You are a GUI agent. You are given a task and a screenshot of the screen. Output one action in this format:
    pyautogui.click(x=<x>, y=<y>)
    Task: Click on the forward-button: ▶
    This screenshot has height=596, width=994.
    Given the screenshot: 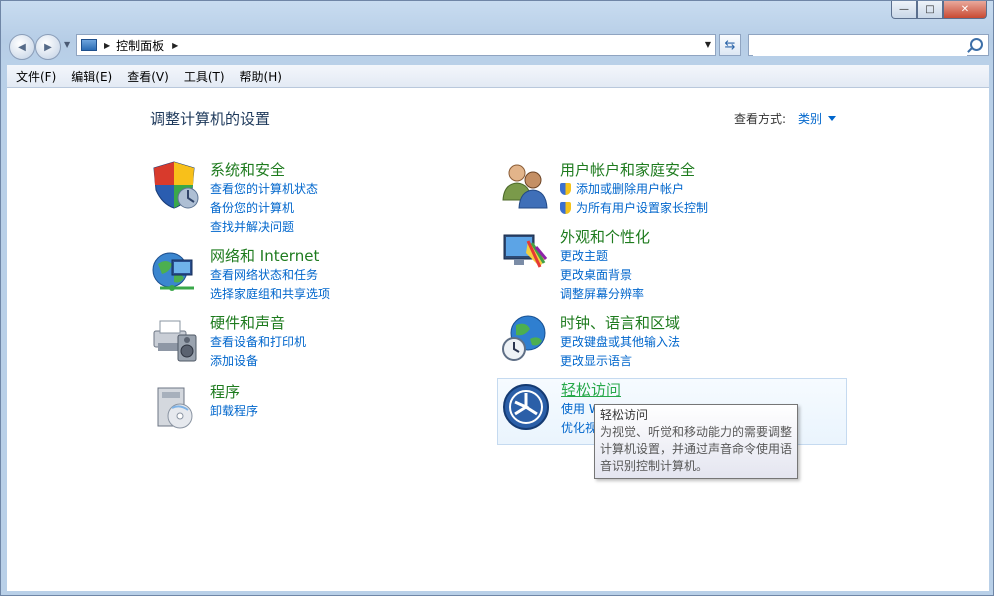 What is the action you would take?
    pyautogui.click(x=48, y=47)
    